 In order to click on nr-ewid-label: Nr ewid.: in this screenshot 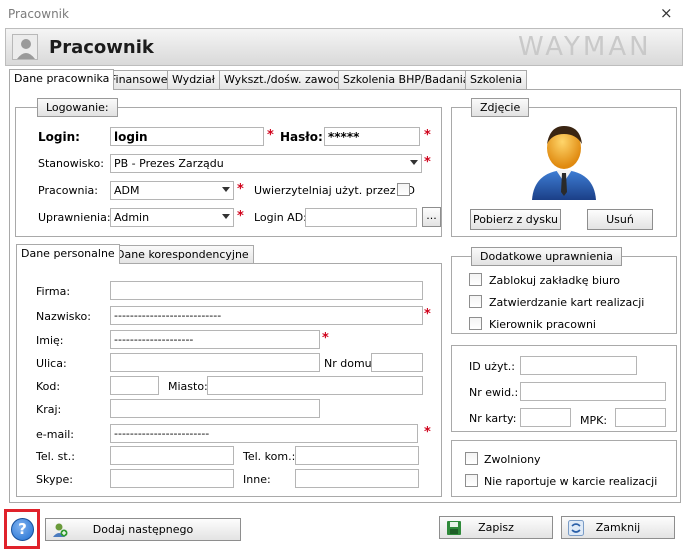, I will do `click(494, 392)`.